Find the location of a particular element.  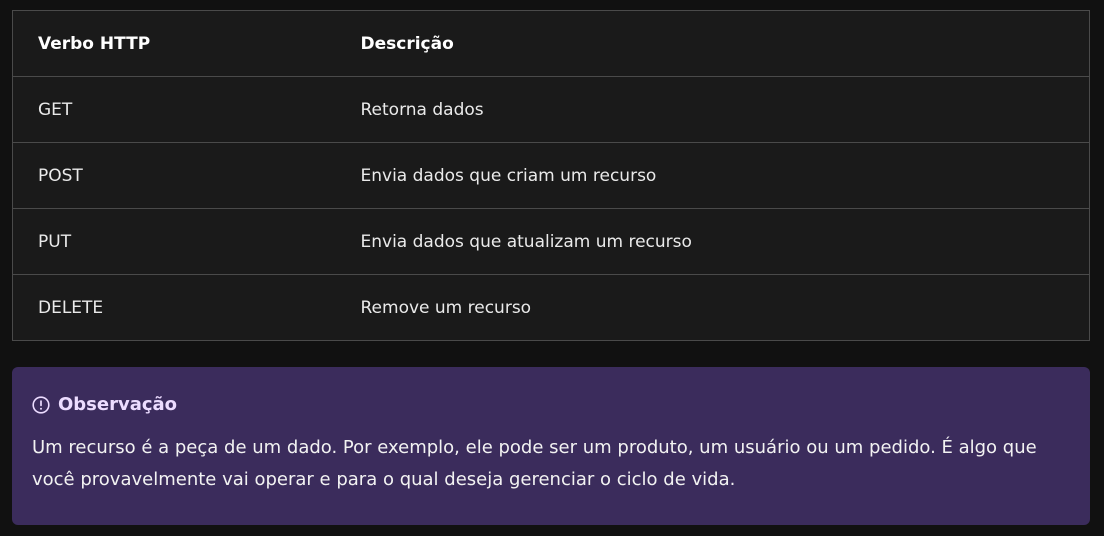

note-title: Observação is located at coordinates (118, 404).